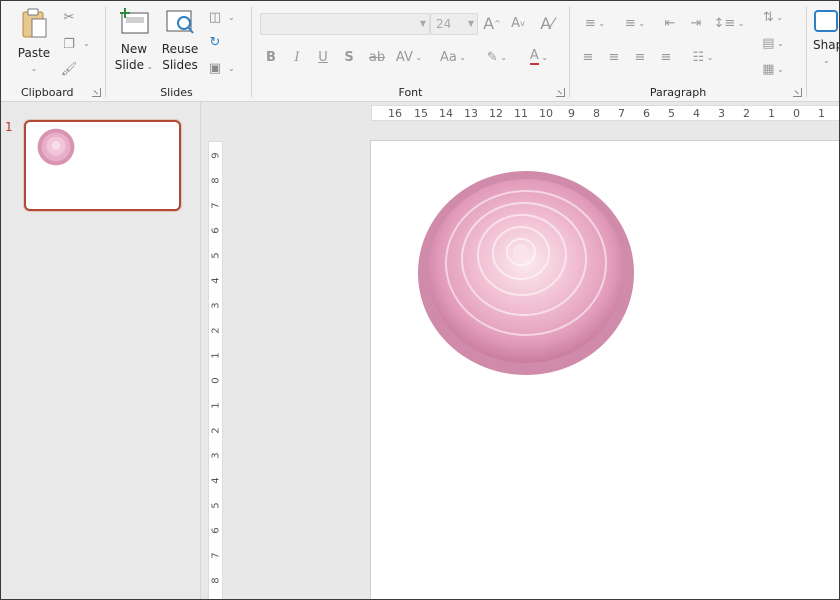 This screenshot has width=840, height=600. Describe the element at coordinates (34, 23) in the screenshot. I see `paste-icon` at that location.